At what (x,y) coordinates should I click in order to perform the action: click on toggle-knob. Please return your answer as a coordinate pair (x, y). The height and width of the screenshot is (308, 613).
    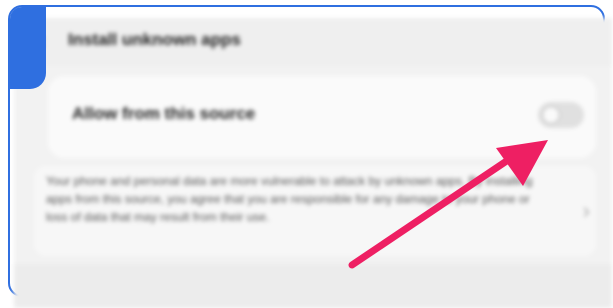
    Looking at the image, I should click on (551, 115).